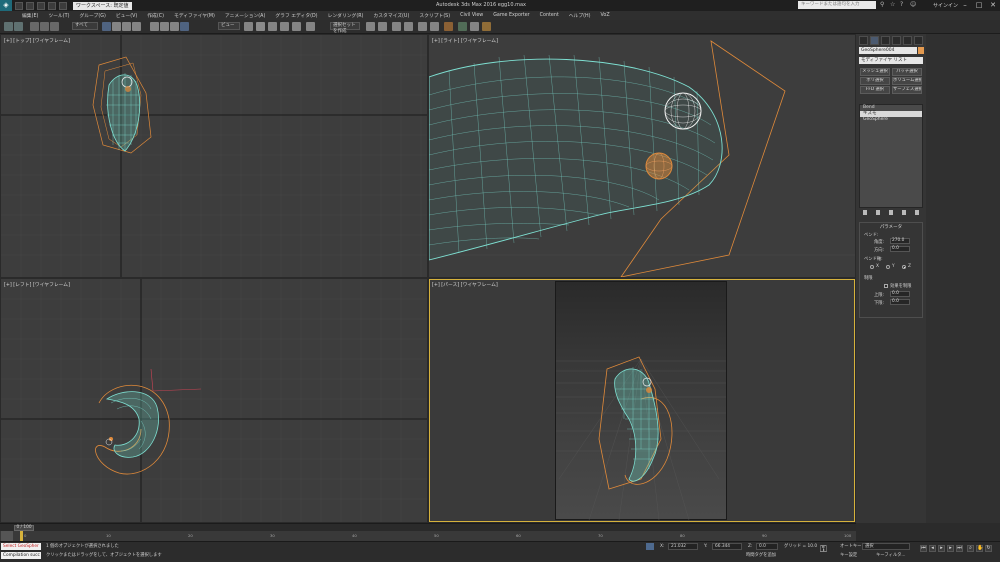 The image size is (1000, 562). What do you see at coordinates (126, 15) in the screenshot?
I see `menu-item: ビュー(V)` at bounding box center [126, 15].